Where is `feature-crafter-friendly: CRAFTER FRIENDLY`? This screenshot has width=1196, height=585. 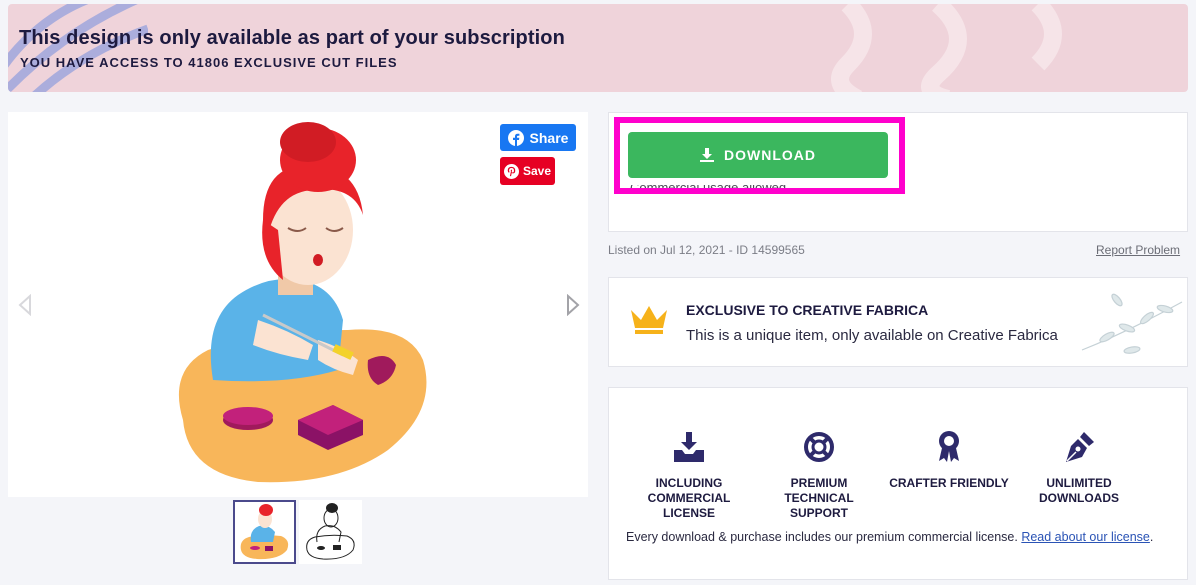
feature-crafter-friendly: CRAFTER FRIENDLY is located at coordinates (949, 459).